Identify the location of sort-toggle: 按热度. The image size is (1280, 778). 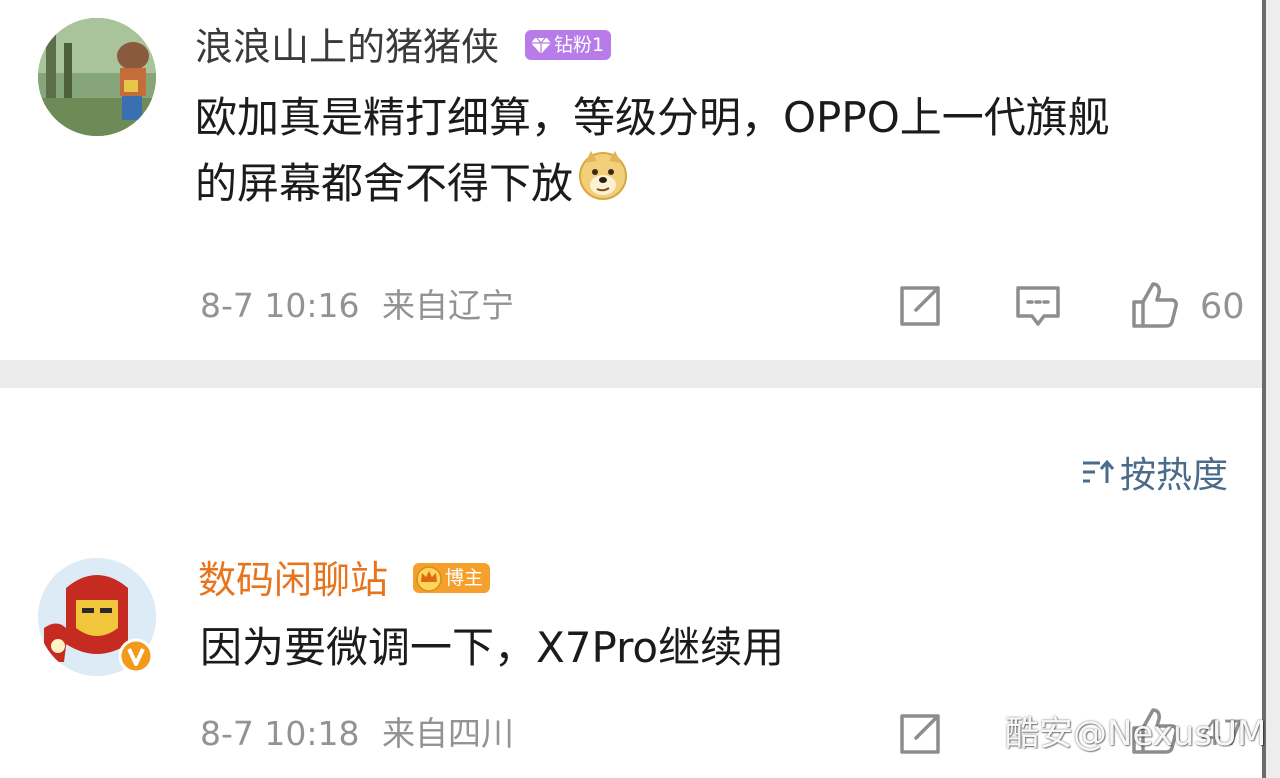
(1154, 472).